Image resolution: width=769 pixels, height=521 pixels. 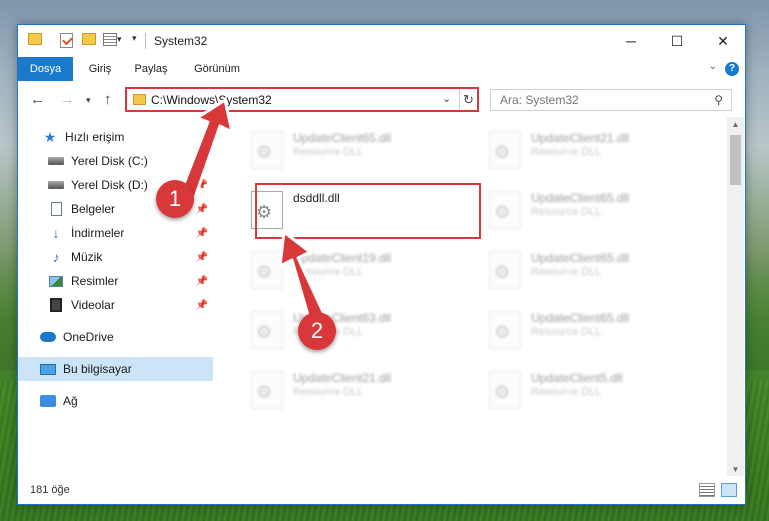 What do you see at coordinates (446, 98) in the screenshot?
I see `address-dropdown-chevron-icon: ⌄` at bounding box center [446, 98].